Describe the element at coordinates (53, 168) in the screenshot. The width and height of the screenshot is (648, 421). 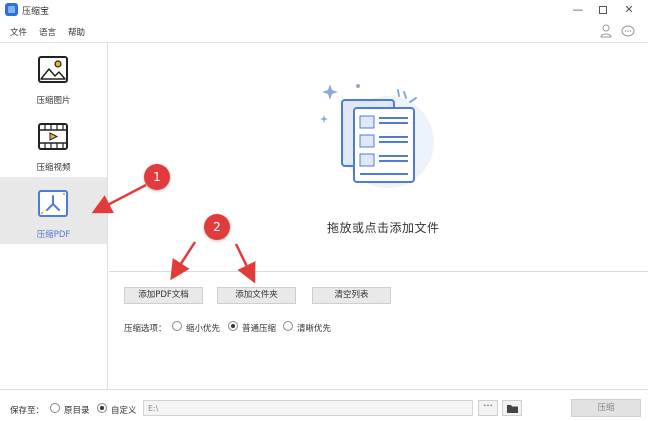
I see `sidebar-item-label: 压缩视频` at that location.